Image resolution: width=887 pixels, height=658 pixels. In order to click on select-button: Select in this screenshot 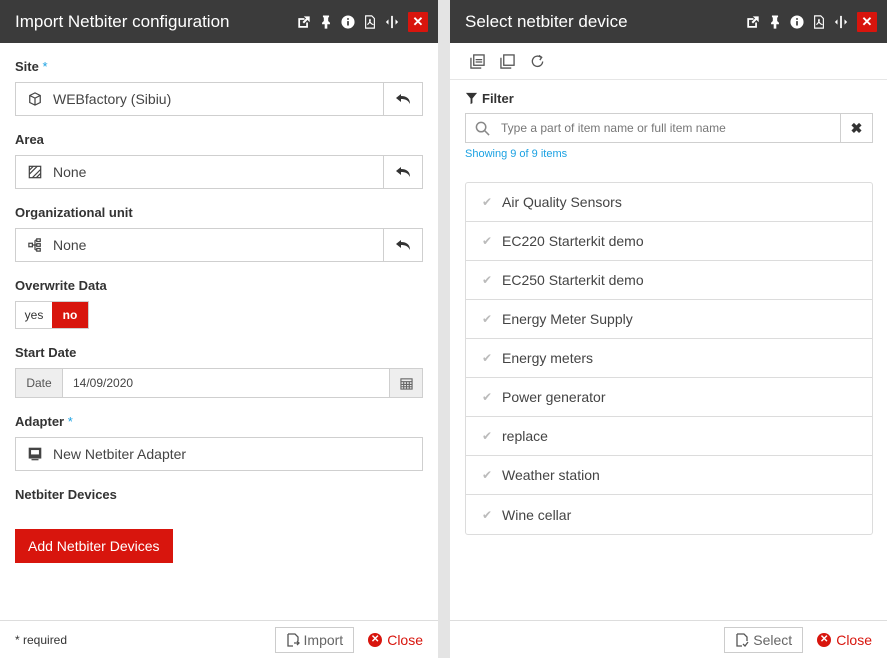, I will do `click(764, 639)`.